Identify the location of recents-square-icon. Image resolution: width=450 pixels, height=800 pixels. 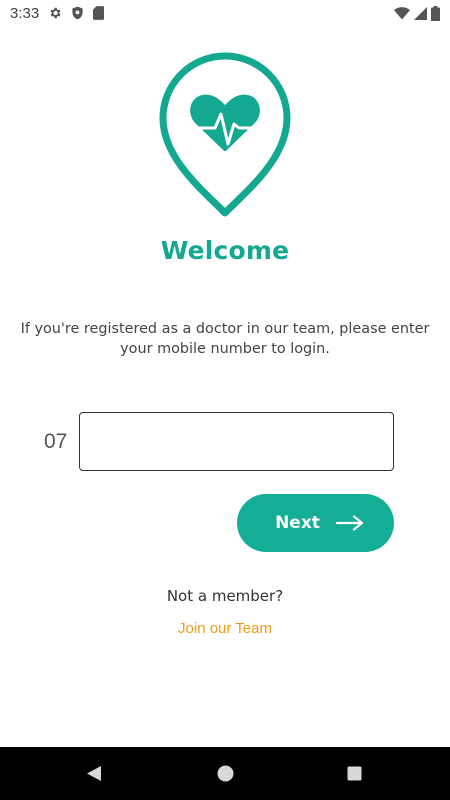
(354, 773).